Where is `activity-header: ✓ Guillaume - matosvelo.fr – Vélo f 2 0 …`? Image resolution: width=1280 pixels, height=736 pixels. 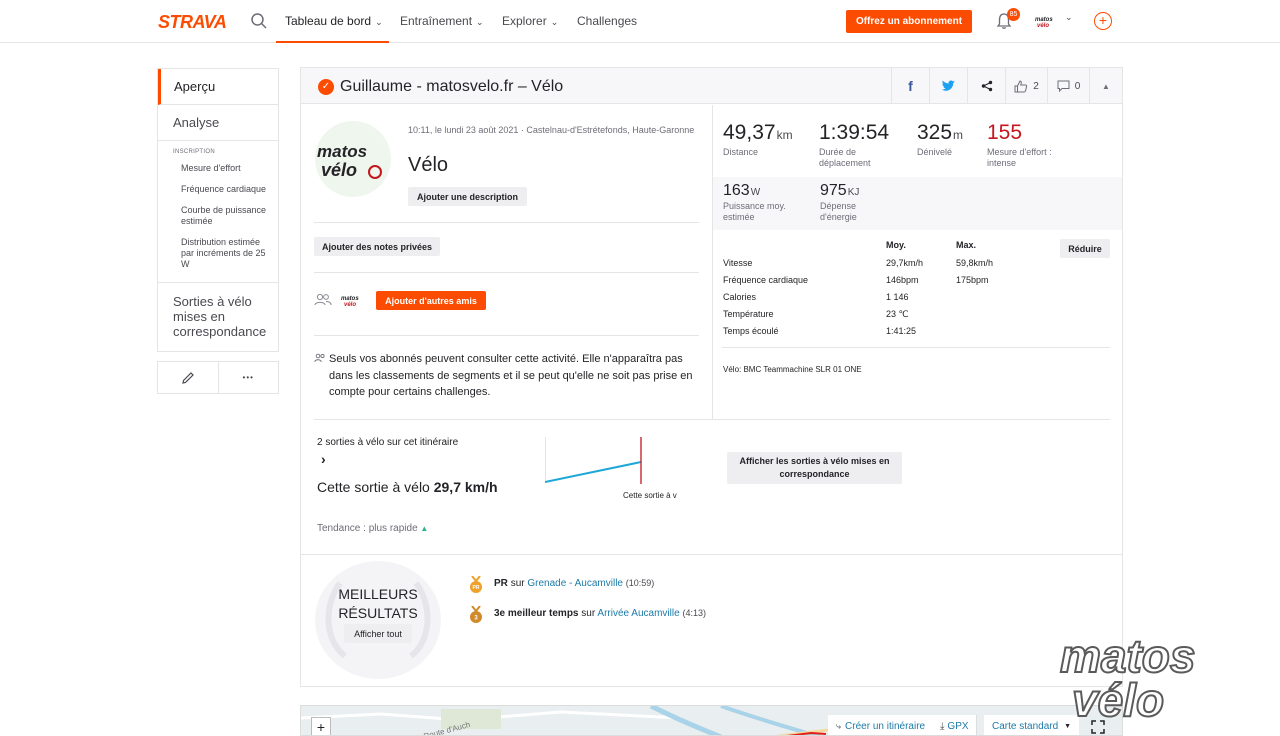
activity-header: ✓ Guillaume - matosvelo.fr – Vélo f 2 0 … is located at coordinates (711, 86).